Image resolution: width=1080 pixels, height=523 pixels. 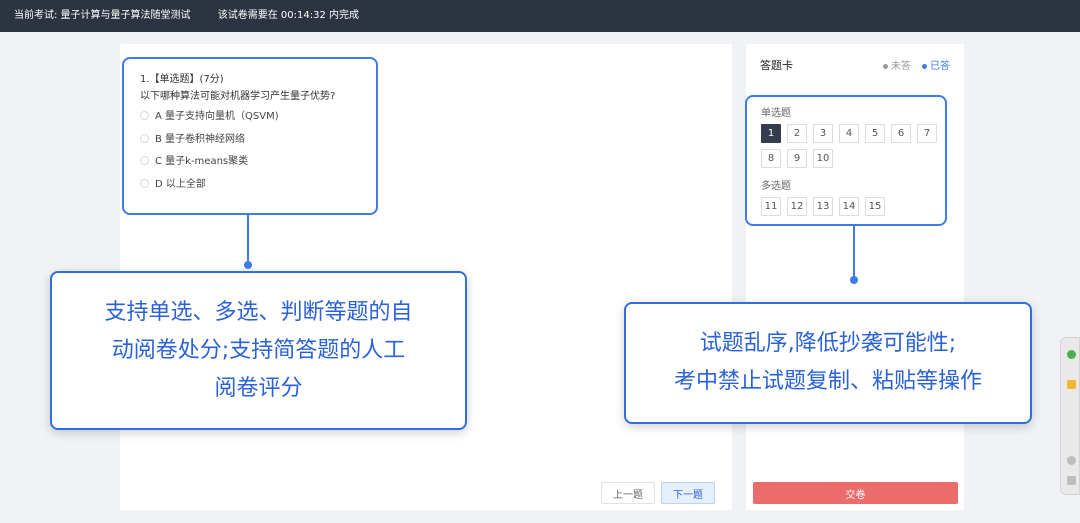 What do you see at coordinates (854, 280) in the screenshot?
I see `right-connector-dot` at bounding box center [854, 280].